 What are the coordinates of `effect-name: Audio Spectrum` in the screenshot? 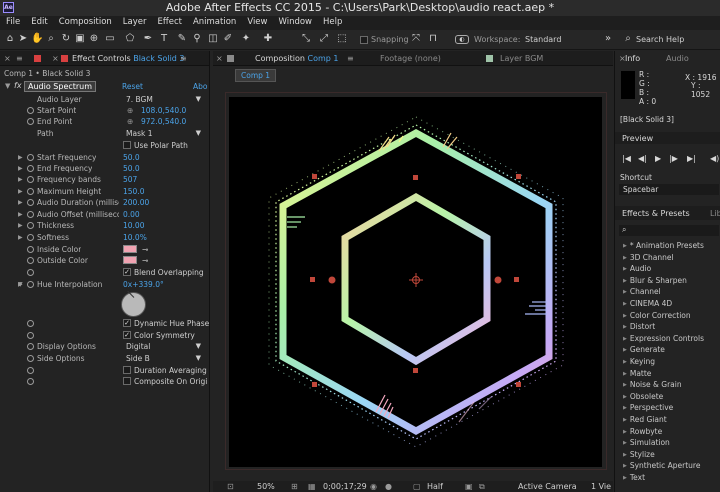 It's located at (60, 86).